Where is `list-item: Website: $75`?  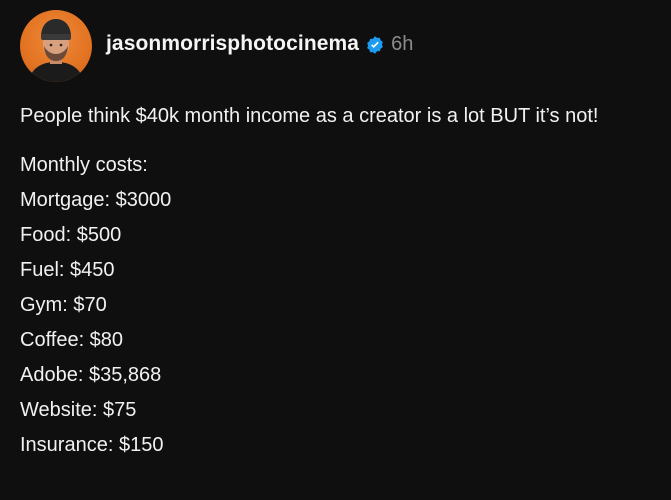 list-item: Website: $75 is located at coordinates (78, 410).